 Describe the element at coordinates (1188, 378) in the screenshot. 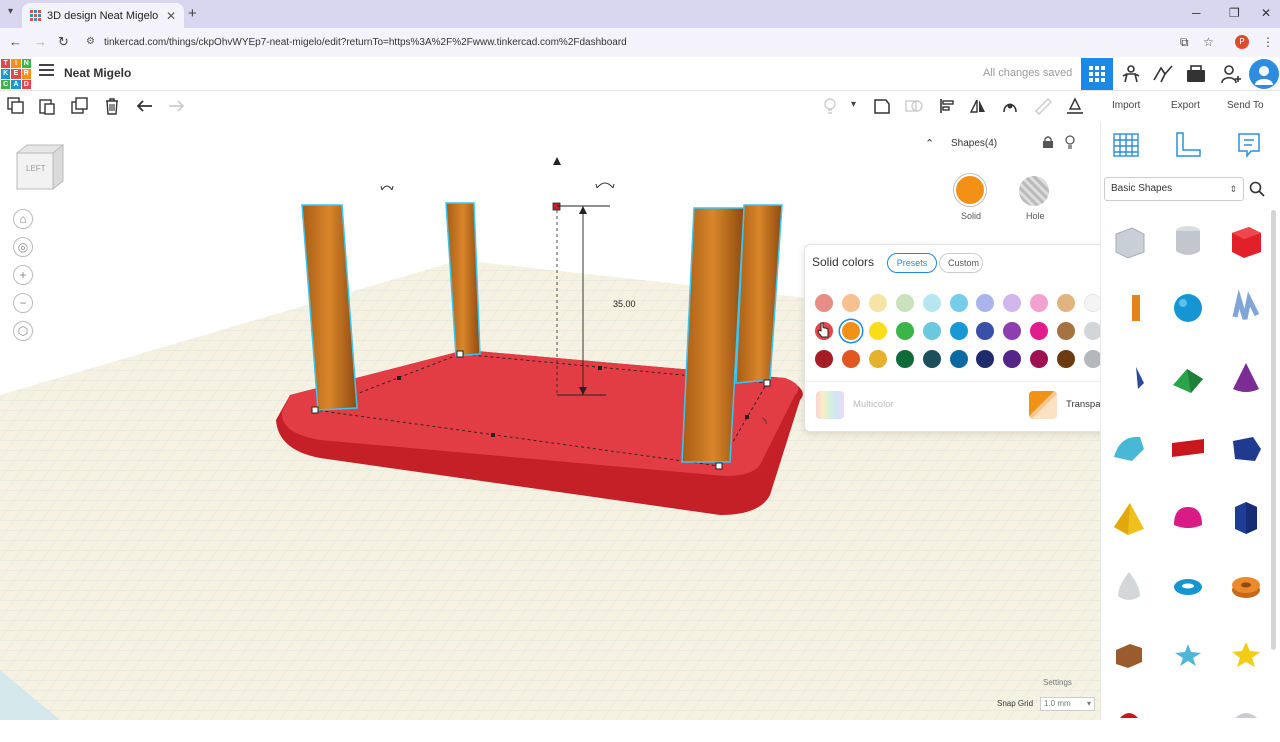

I see `roof-shape-icon` at that location.